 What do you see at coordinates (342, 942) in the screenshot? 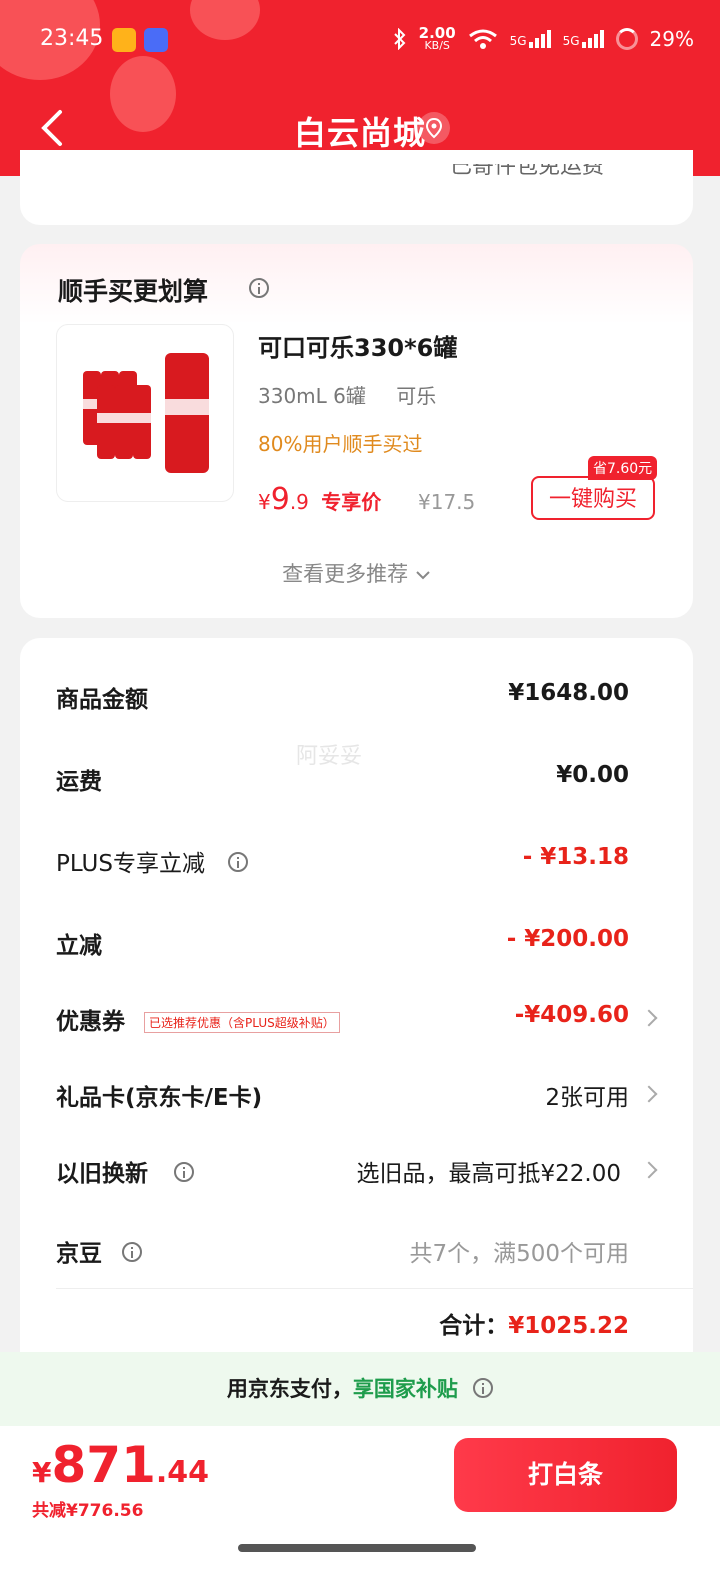
I see `row-instant-discount: 立减 - ¥200.00` at bounding box center [342, 942].